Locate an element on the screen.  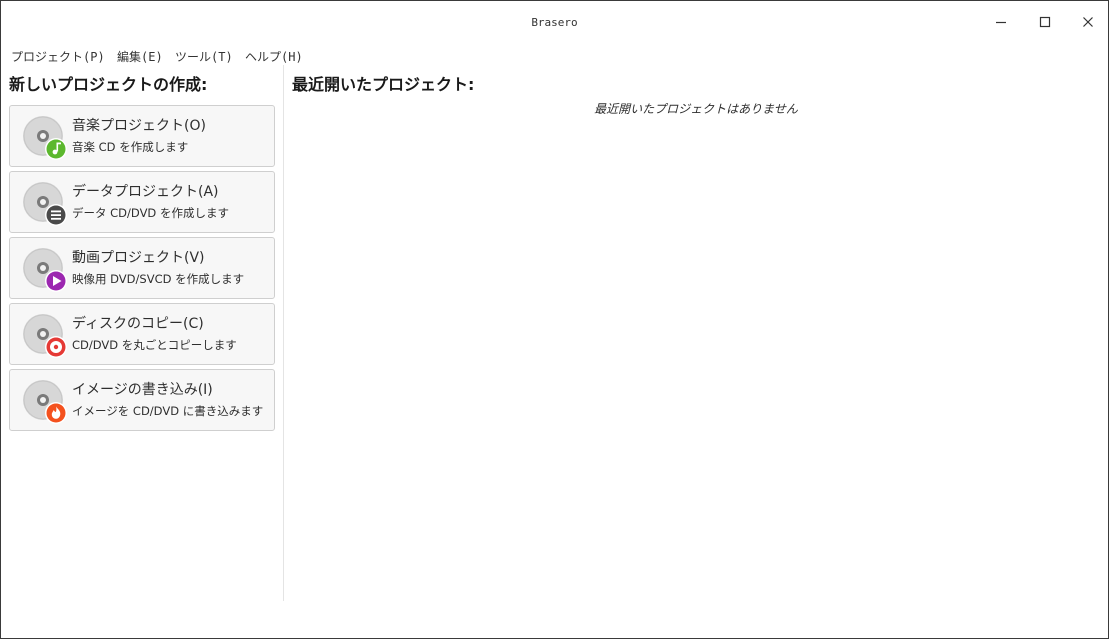
recent-empty-message: 最近開いたプロジェクトはありません is located at coordinates (696, 109).